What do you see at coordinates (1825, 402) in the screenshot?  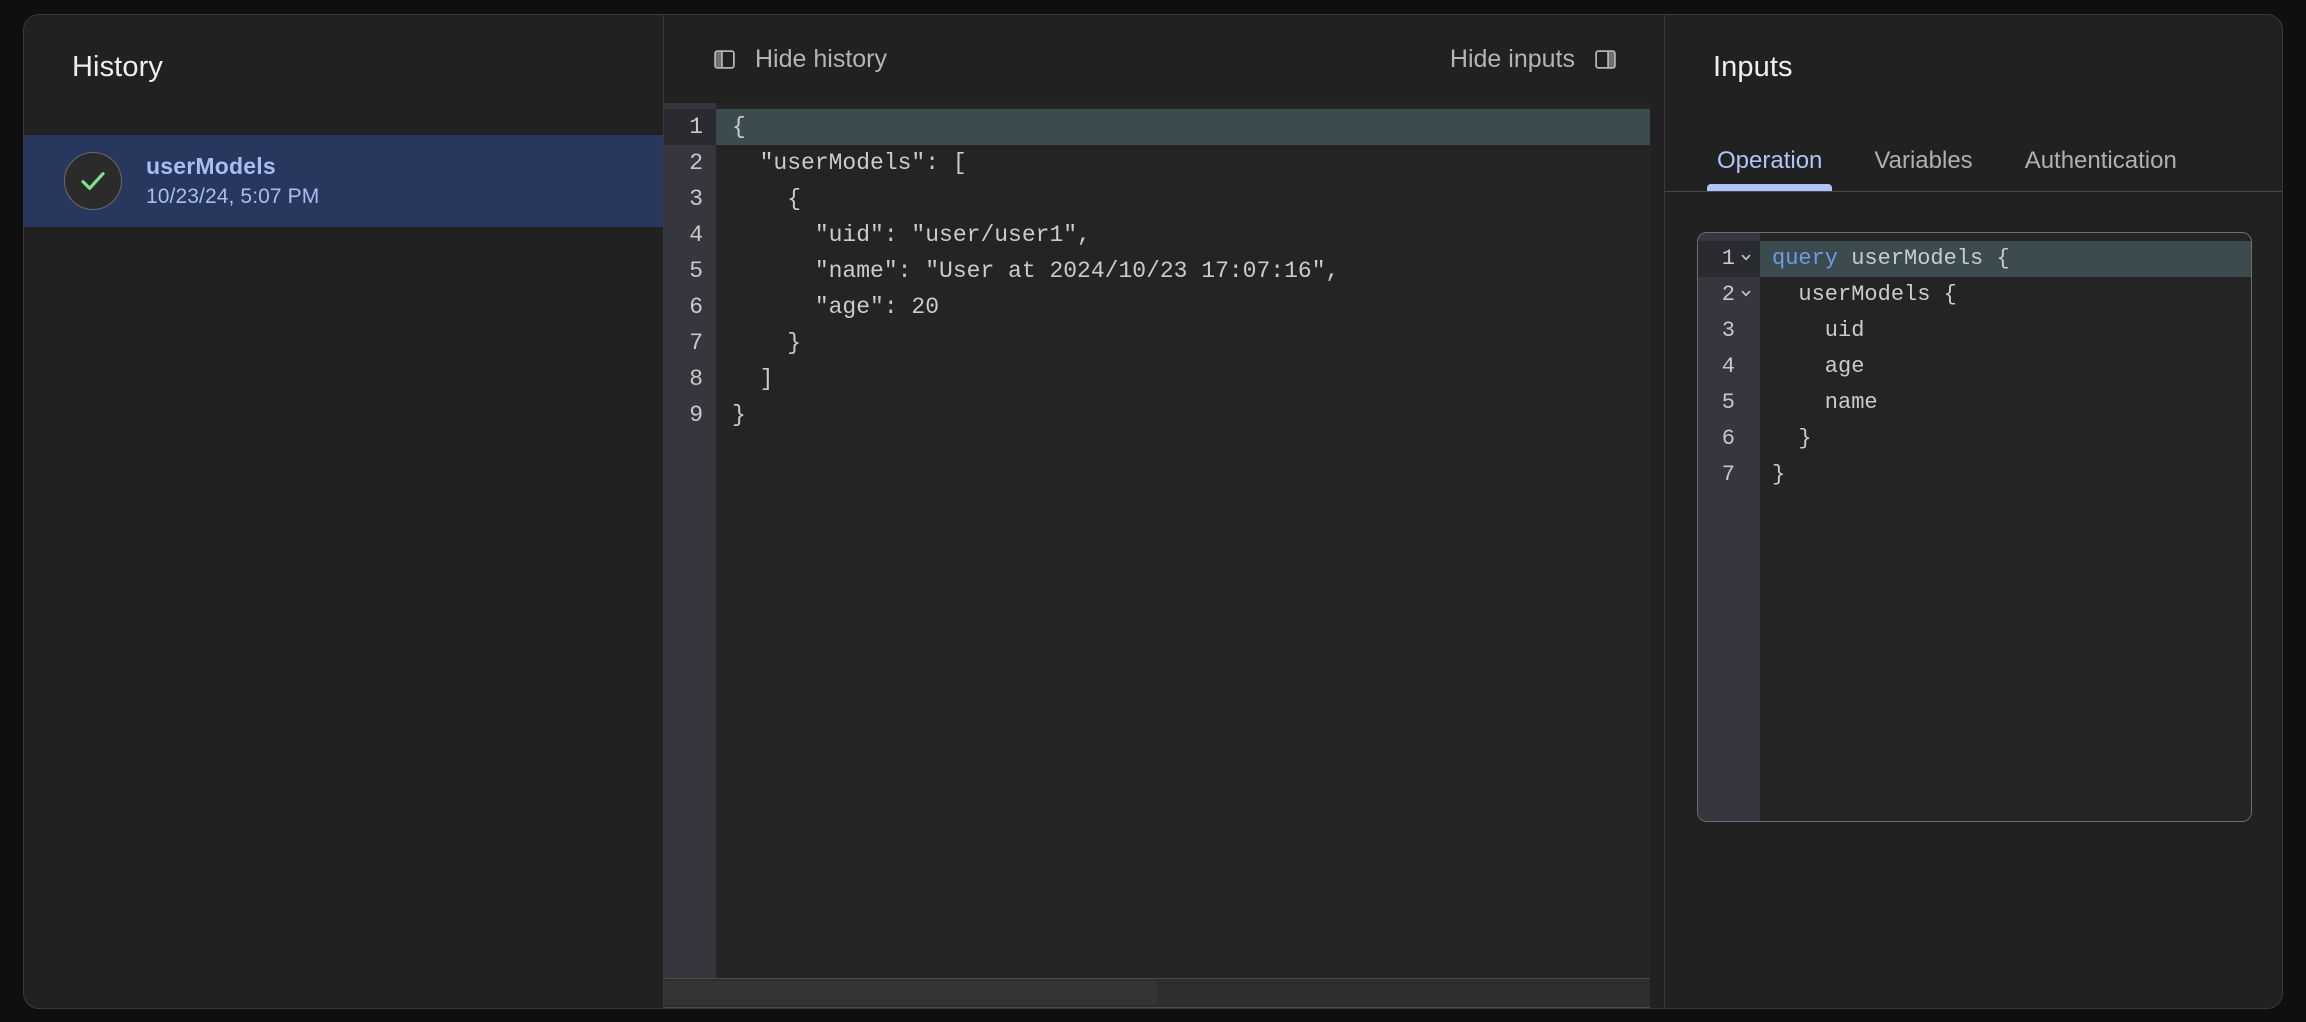 I see `query-code-line: name` at bounding box center [1825, 402].